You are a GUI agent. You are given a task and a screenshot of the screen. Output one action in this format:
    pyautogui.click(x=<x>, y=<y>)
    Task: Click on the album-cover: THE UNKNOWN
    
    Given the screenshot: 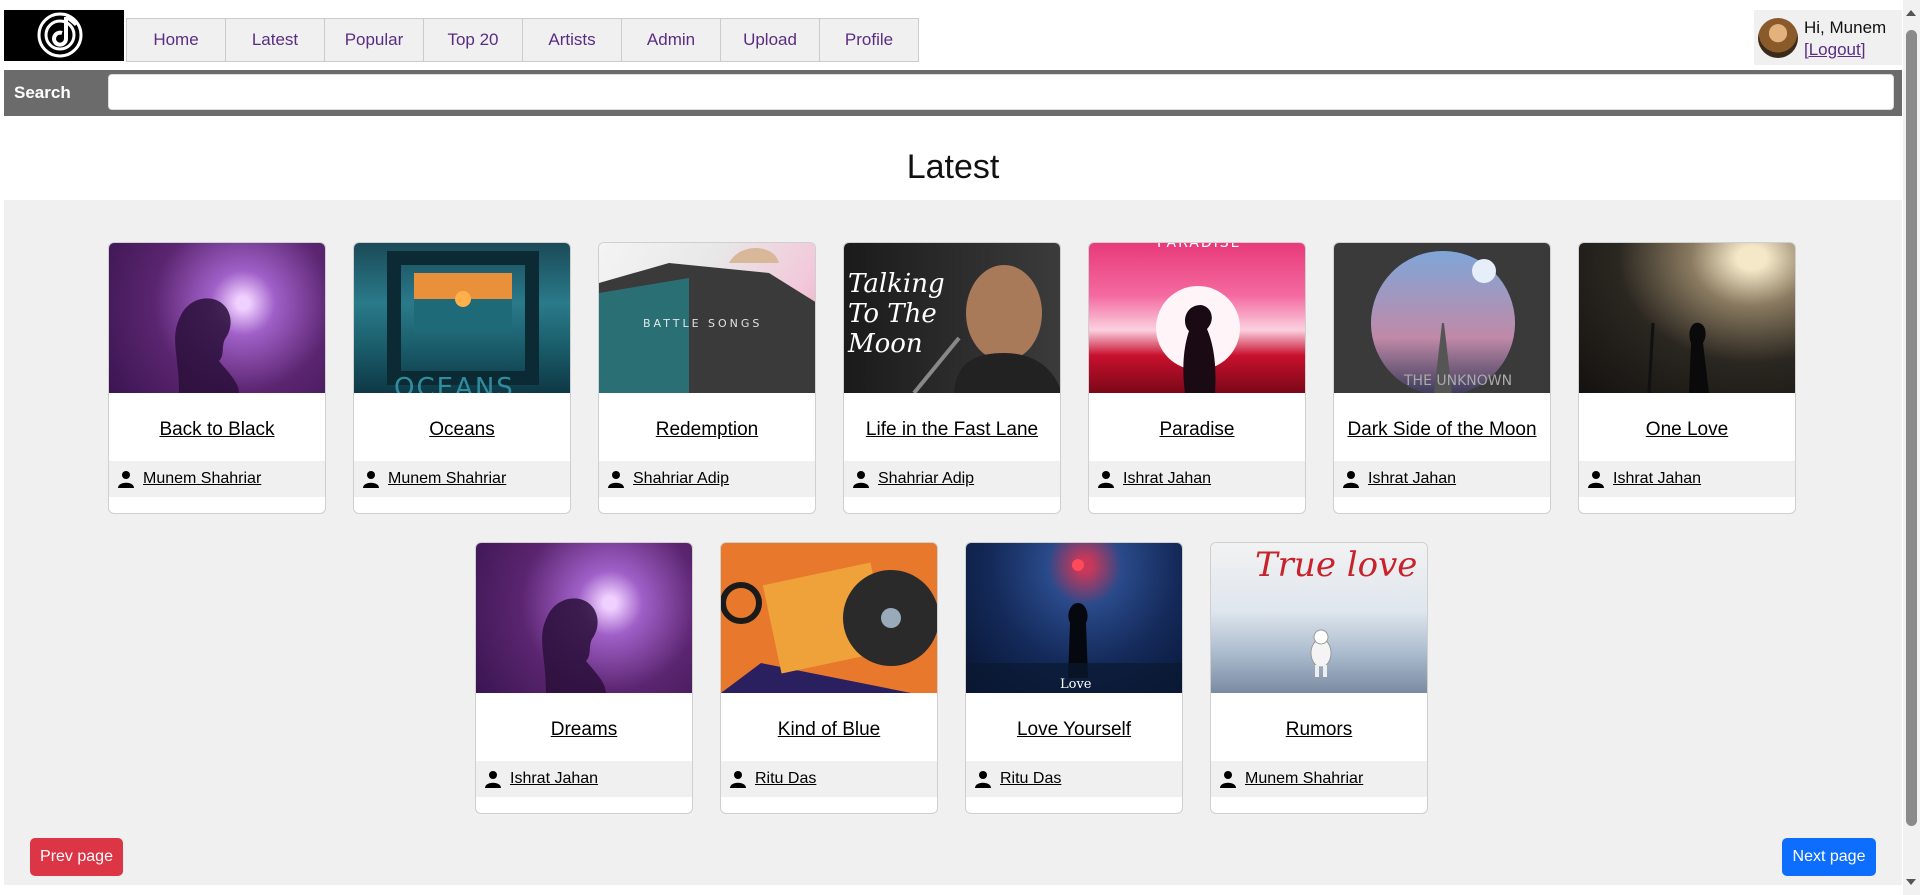 What is the action you would take?
    pyautogui.click(x=1442, y=318)
    